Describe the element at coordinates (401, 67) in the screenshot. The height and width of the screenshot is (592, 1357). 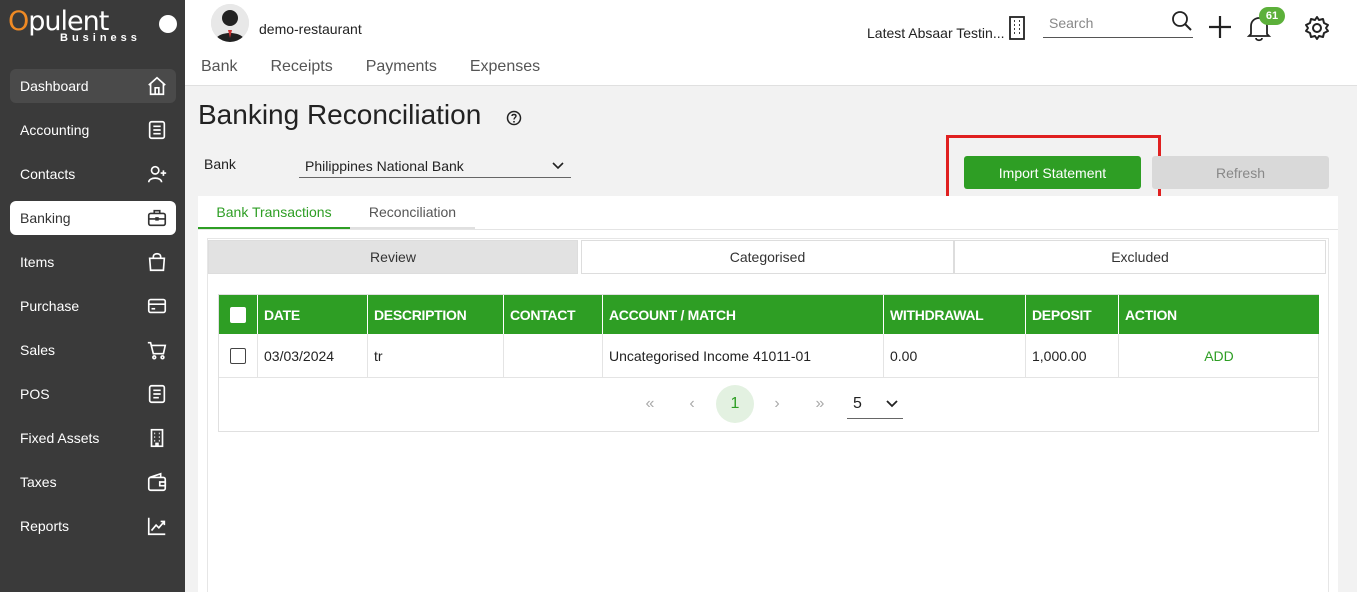
I see `tab-payments: Payments` at that location.